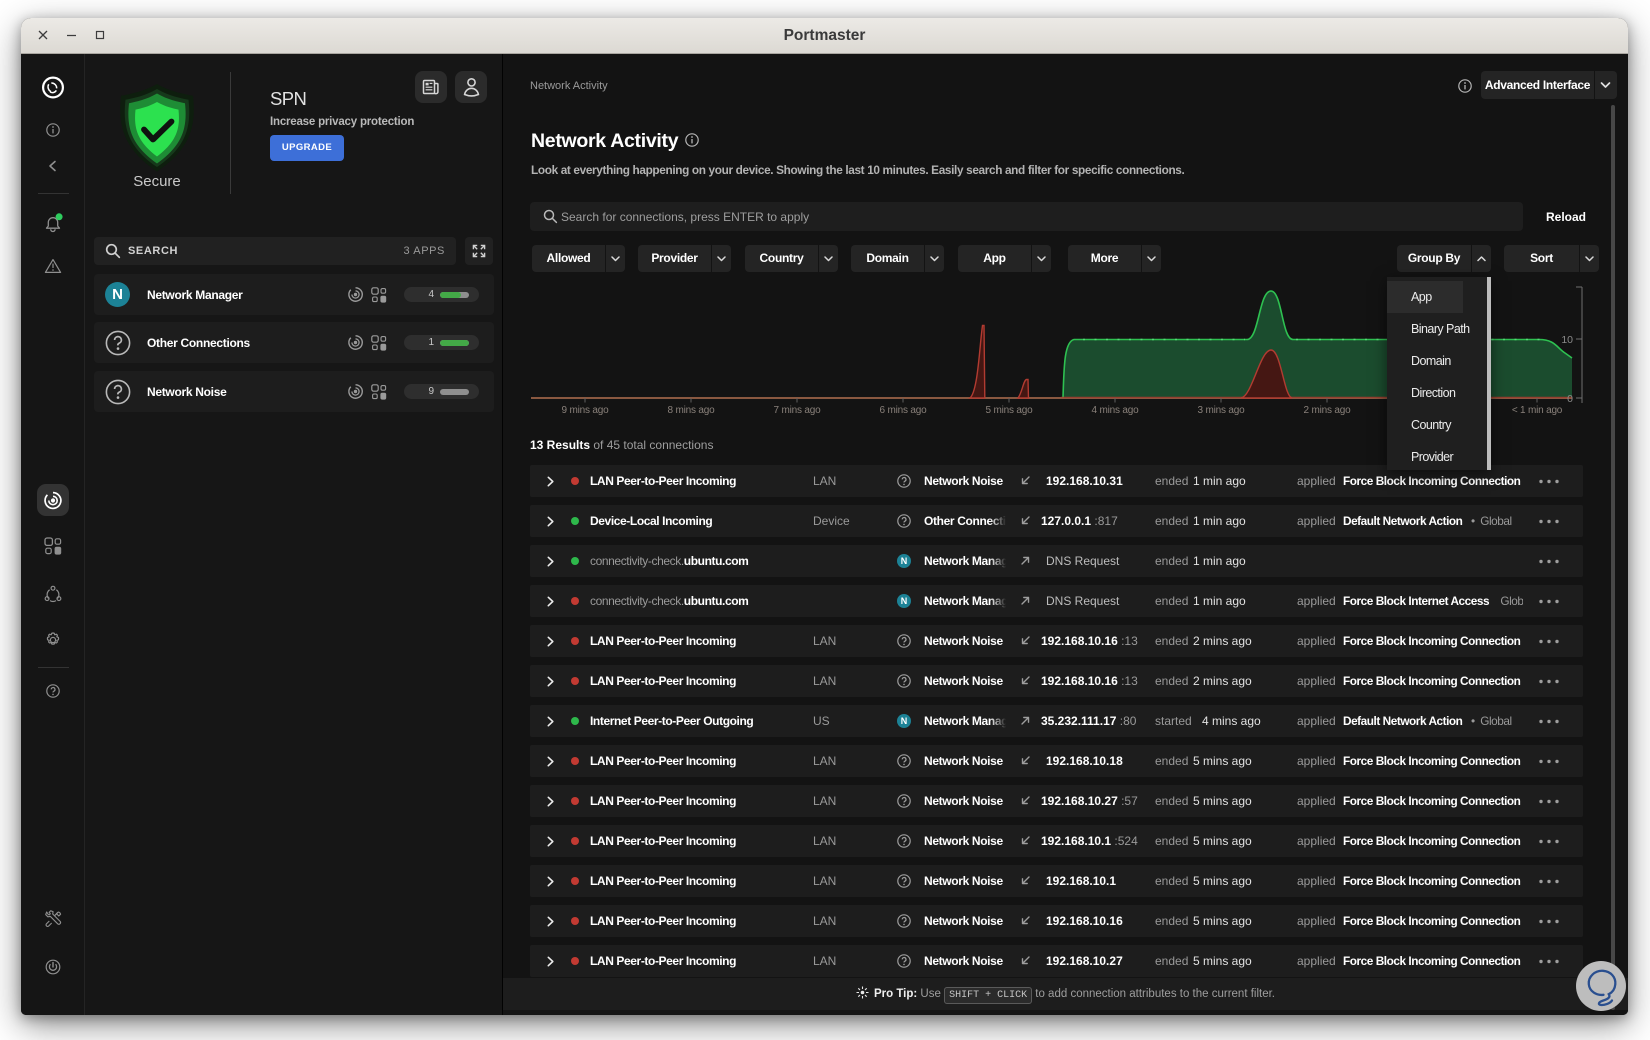 This screenshot has height=1040, width=1650. I want to click on svg-text: 6 mins ago, so click(904, 410).